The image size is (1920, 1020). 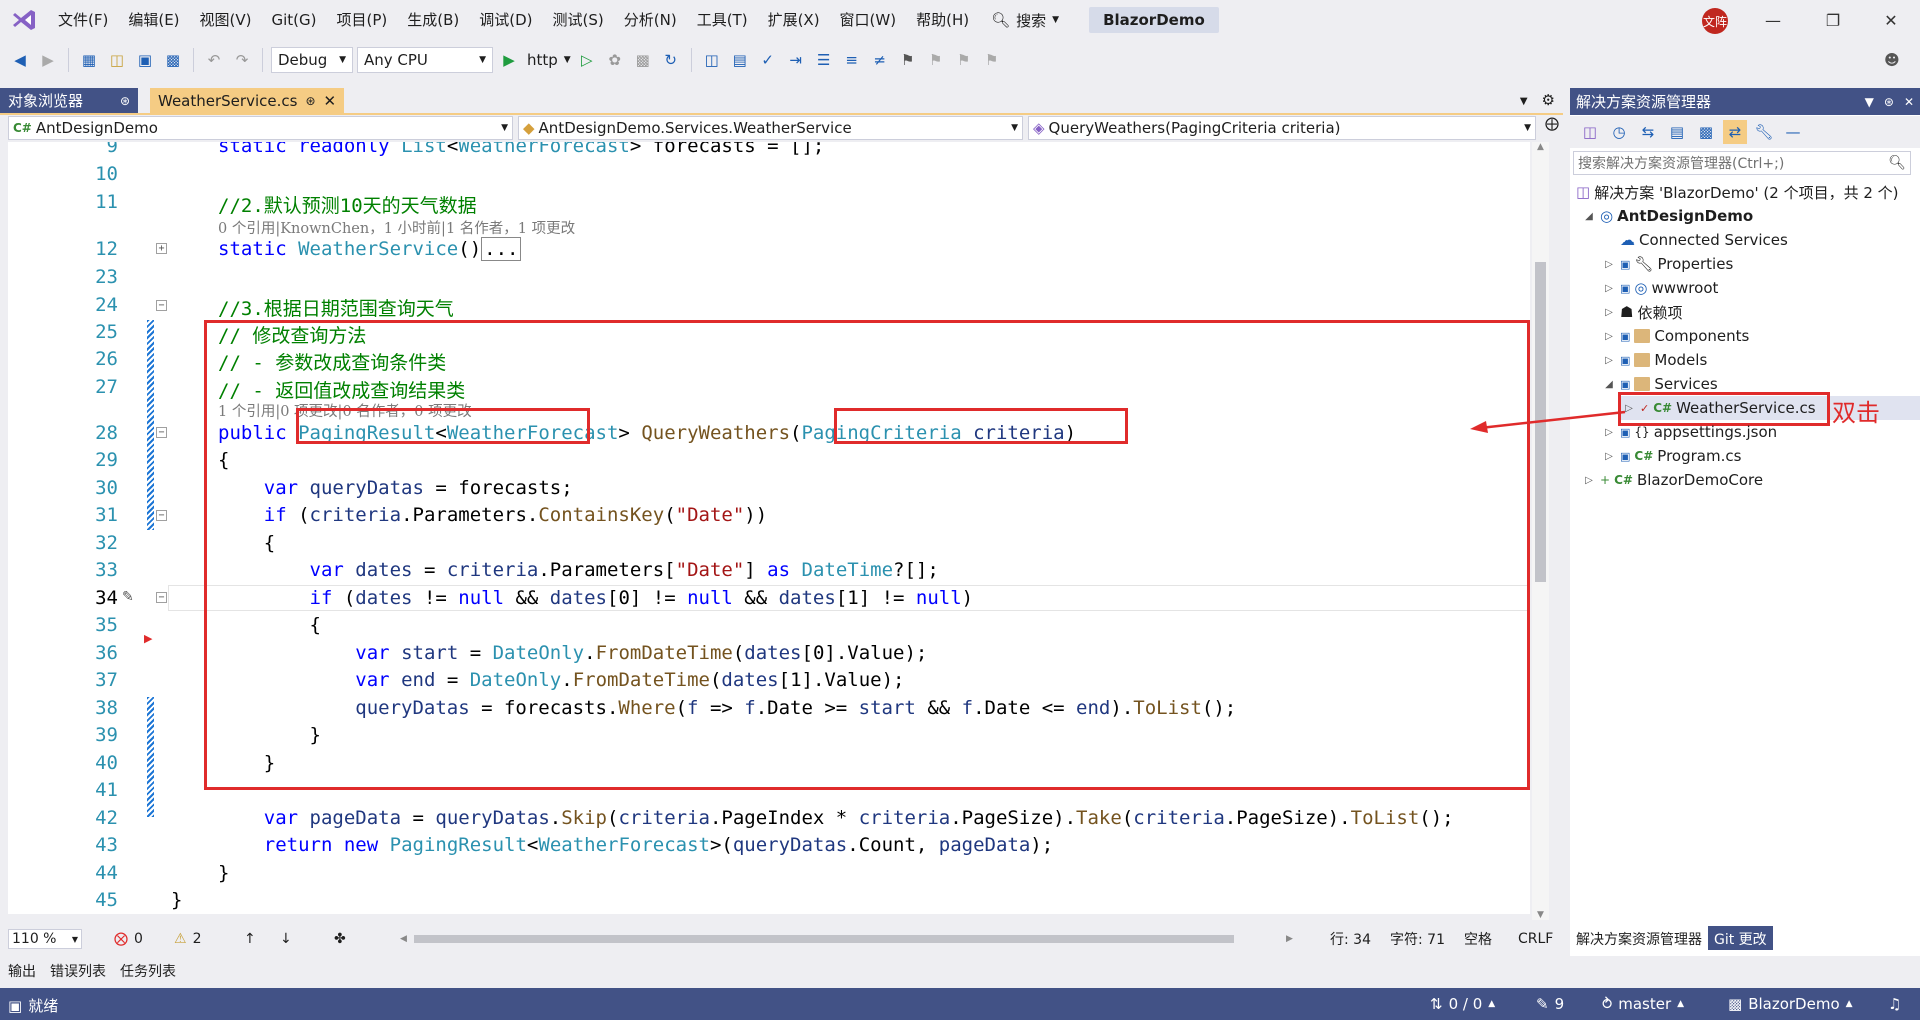 What do you see at coordinates (260, 128) in the screenshot?
I see `project-select: C# AntDesignDemo ▼` at bounding box center [260, 128].